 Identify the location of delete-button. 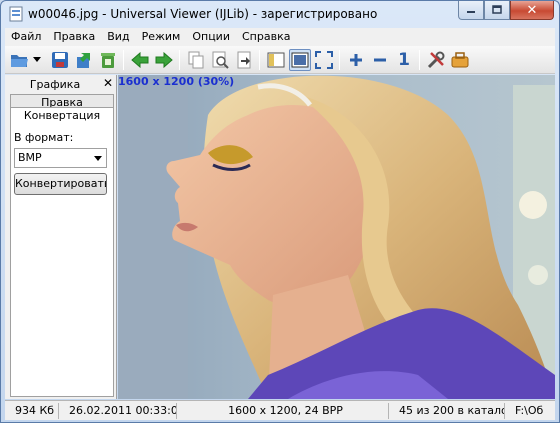
(108, 60).